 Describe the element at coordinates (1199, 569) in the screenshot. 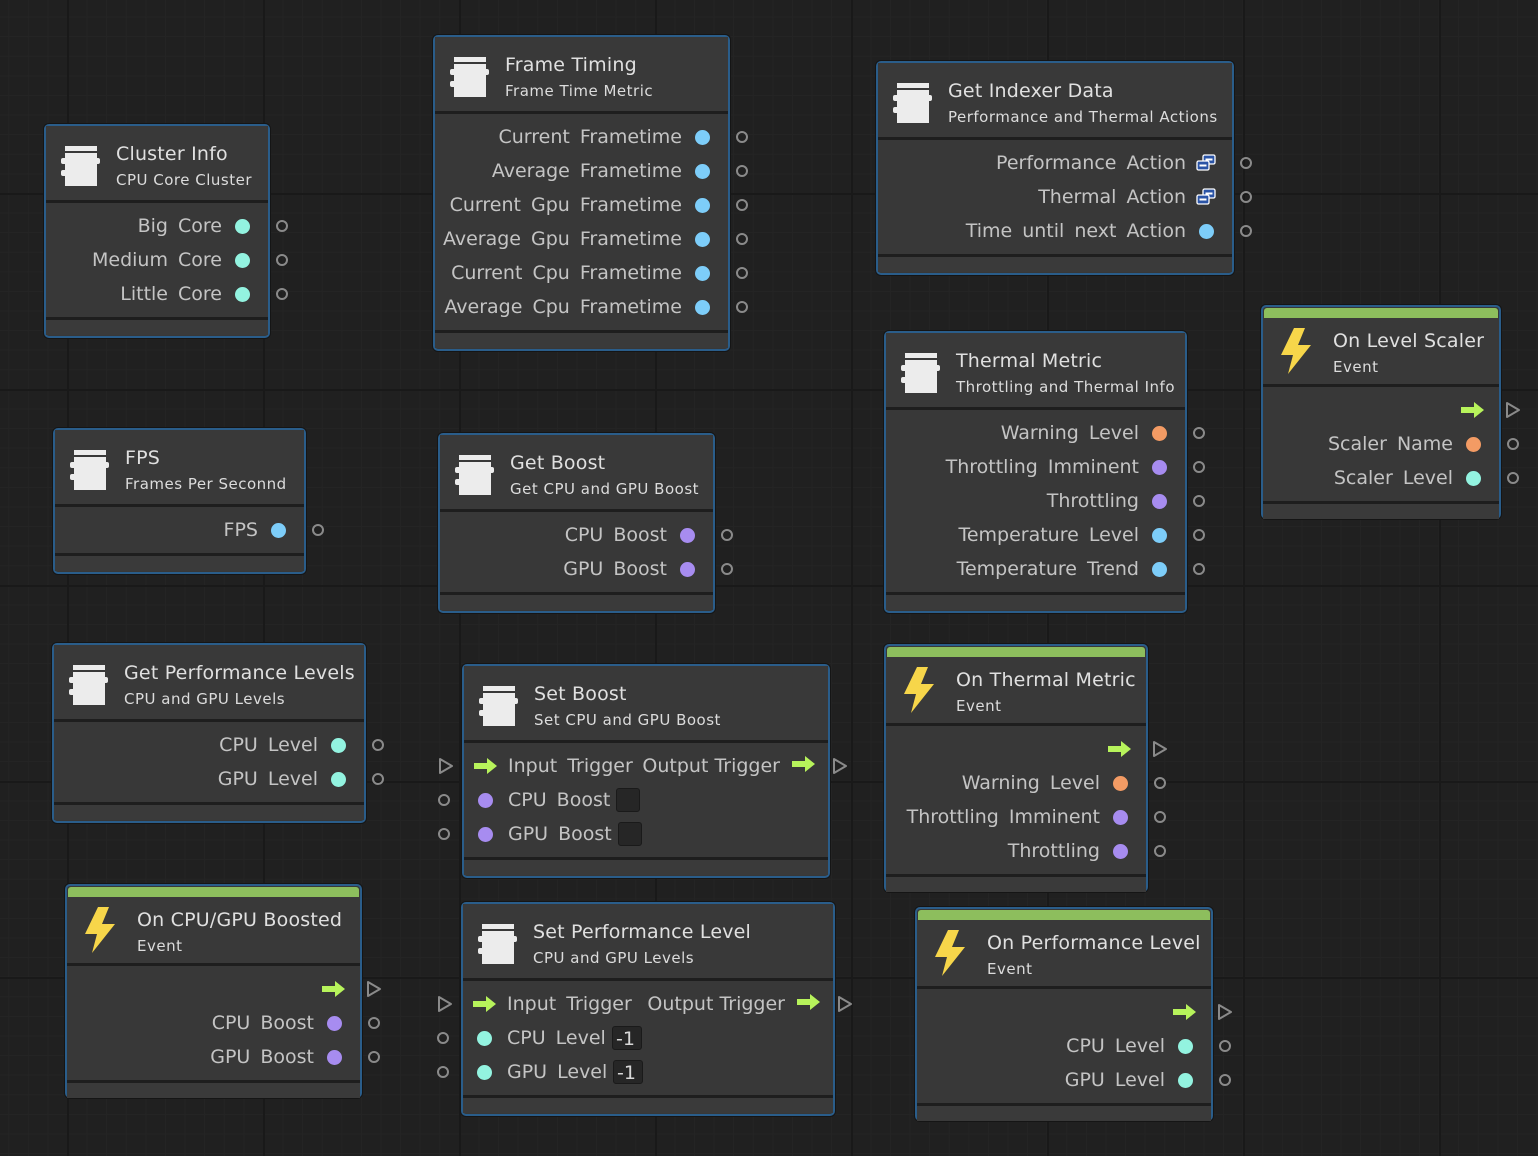

I see `output-port-temperature-trend` at that location.